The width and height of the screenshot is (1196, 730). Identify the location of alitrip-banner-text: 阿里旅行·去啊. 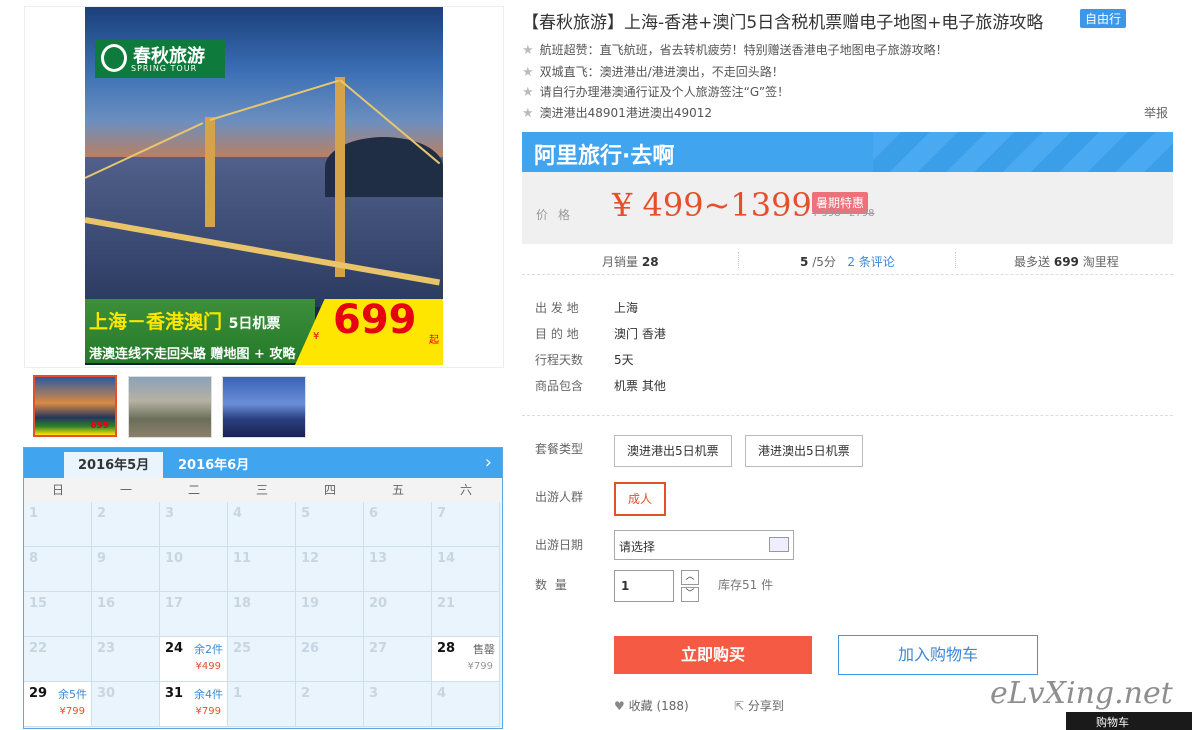
(604, 156).